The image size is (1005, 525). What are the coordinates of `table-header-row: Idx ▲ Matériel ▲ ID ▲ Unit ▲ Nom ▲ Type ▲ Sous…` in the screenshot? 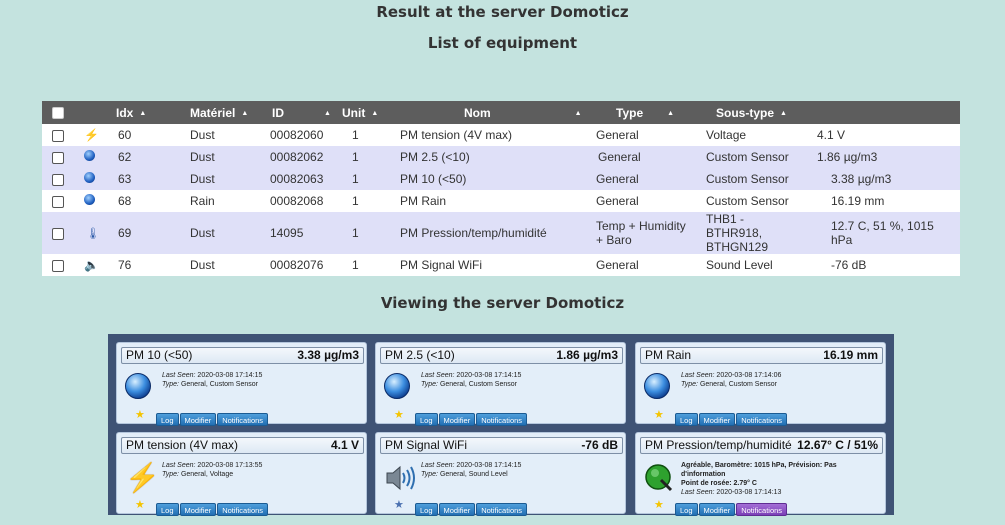 It's located at (501, 112).